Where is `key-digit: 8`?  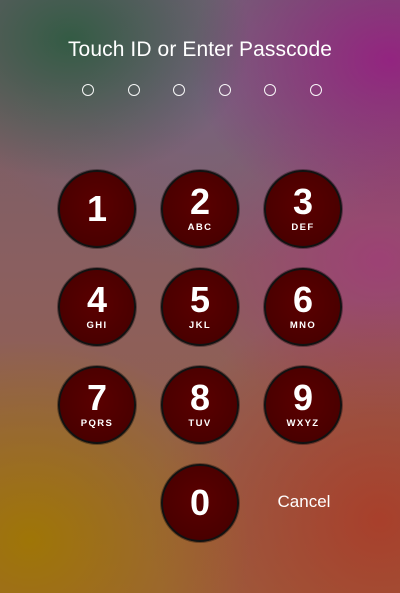 key-digit: 8 is located at coordinates (200, 397).